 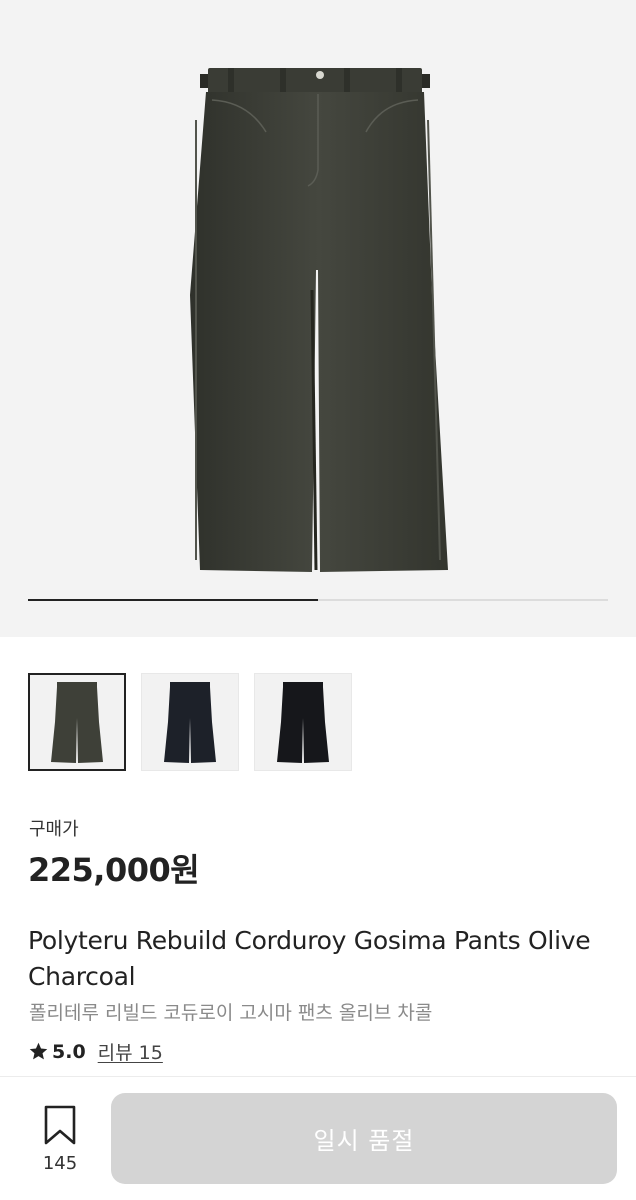 What do you see at coordinates (130, 1051) in the screenshot?
I see `review-count-link: 리뷰 15` at bounding box center [130, 1051].